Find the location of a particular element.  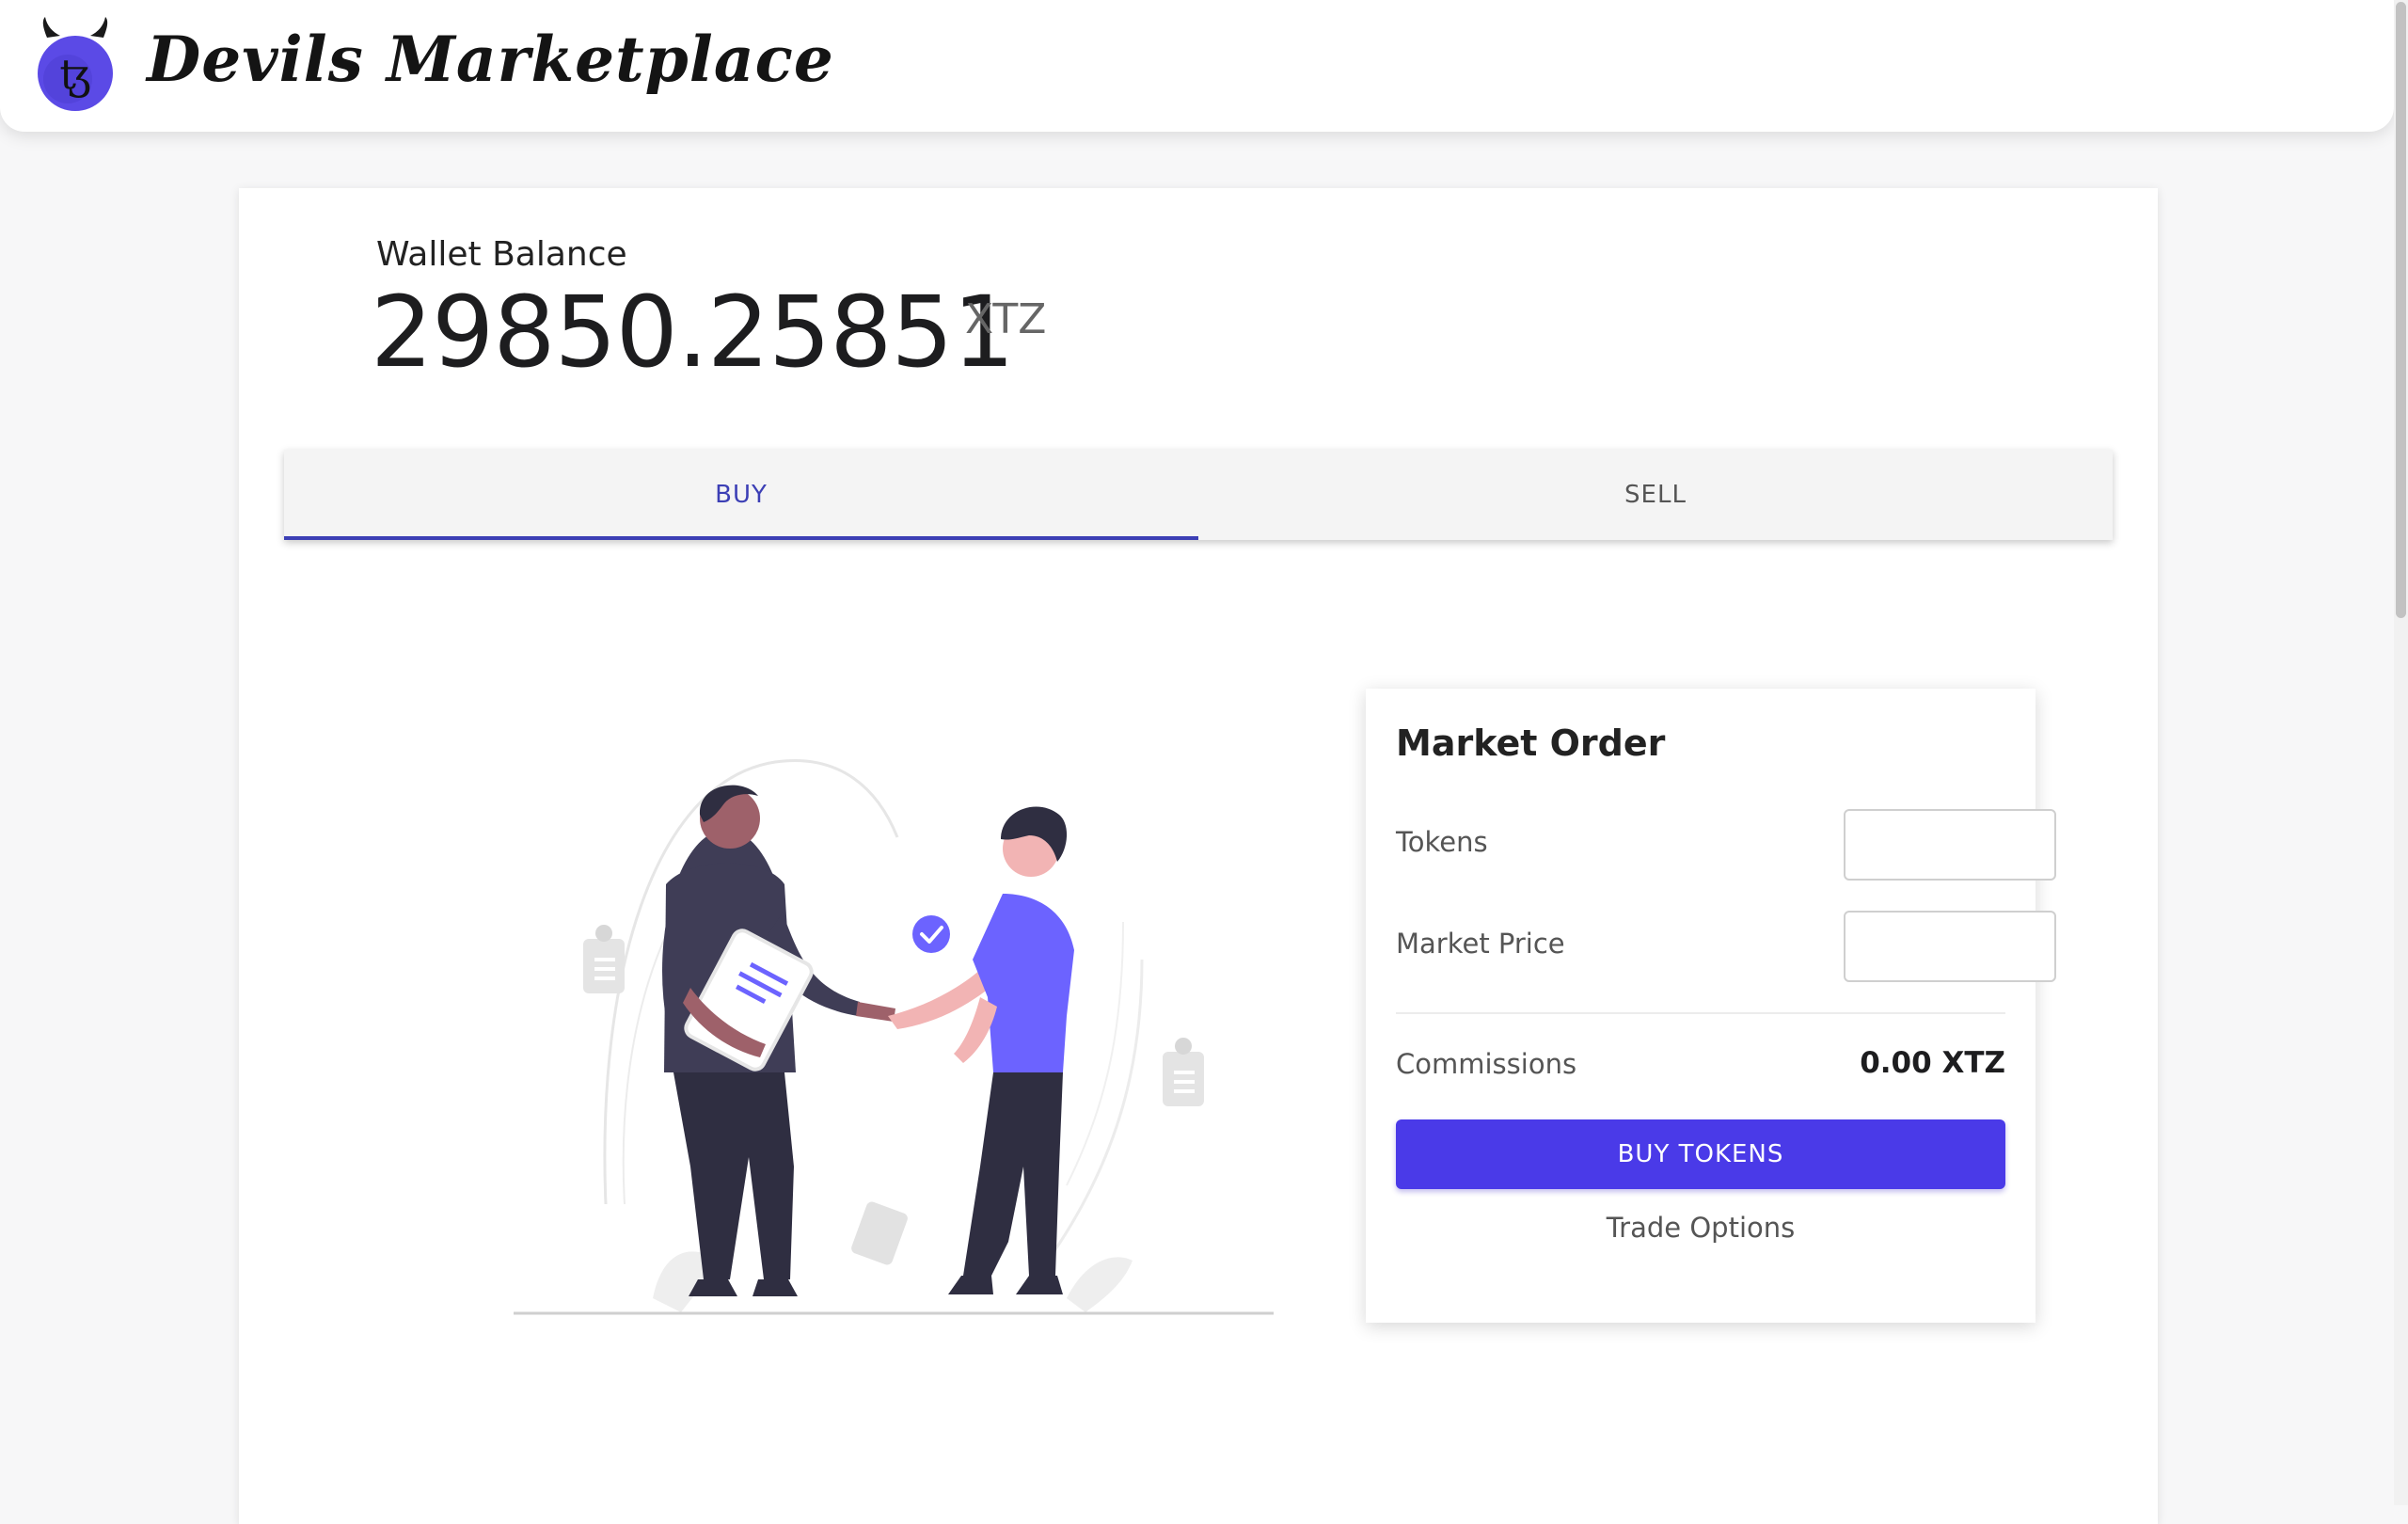

tokens-label: Tokens is located at coordinates (1442, 842).